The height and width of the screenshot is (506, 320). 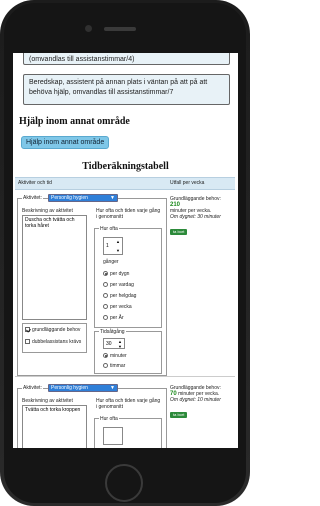 What do you see at coordinates (109, 344) in the screenshot?
I see `time-value: 30` at bounding box center [109, 344].